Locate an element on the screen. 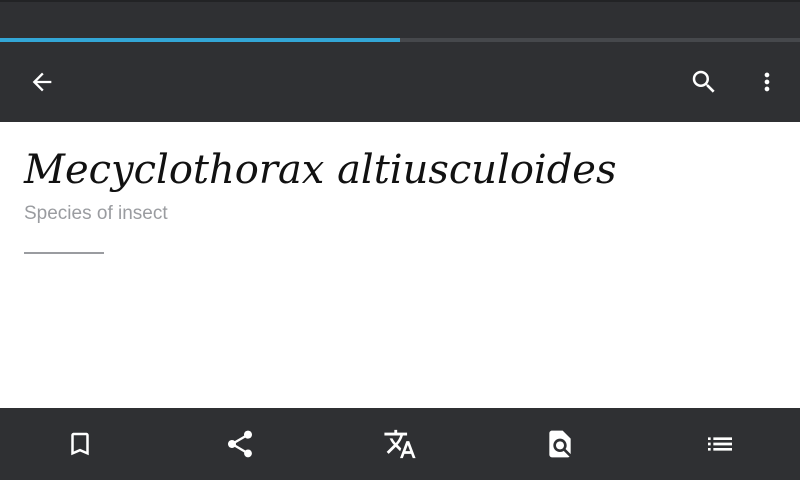 Image resolution: width=800 pixels, height=480 pixels. overflow-menu-button is located at coordinates (767, 82).